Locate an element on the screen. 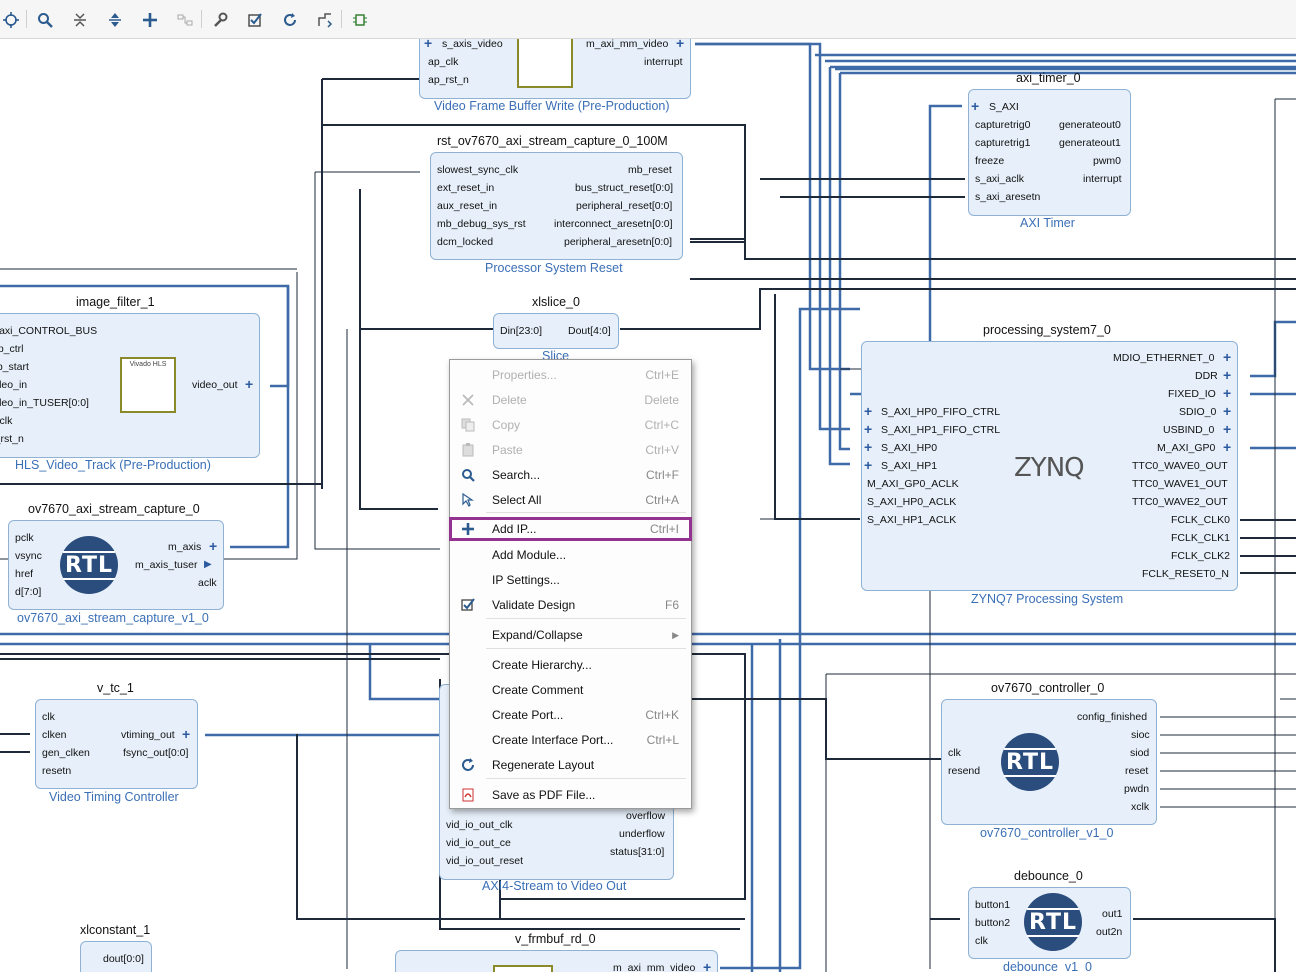 Image resolution: width=1296 pixels, height=972 pixels. port-ext-reset-in: ext_reset_in is located at coordinates (465, 188).